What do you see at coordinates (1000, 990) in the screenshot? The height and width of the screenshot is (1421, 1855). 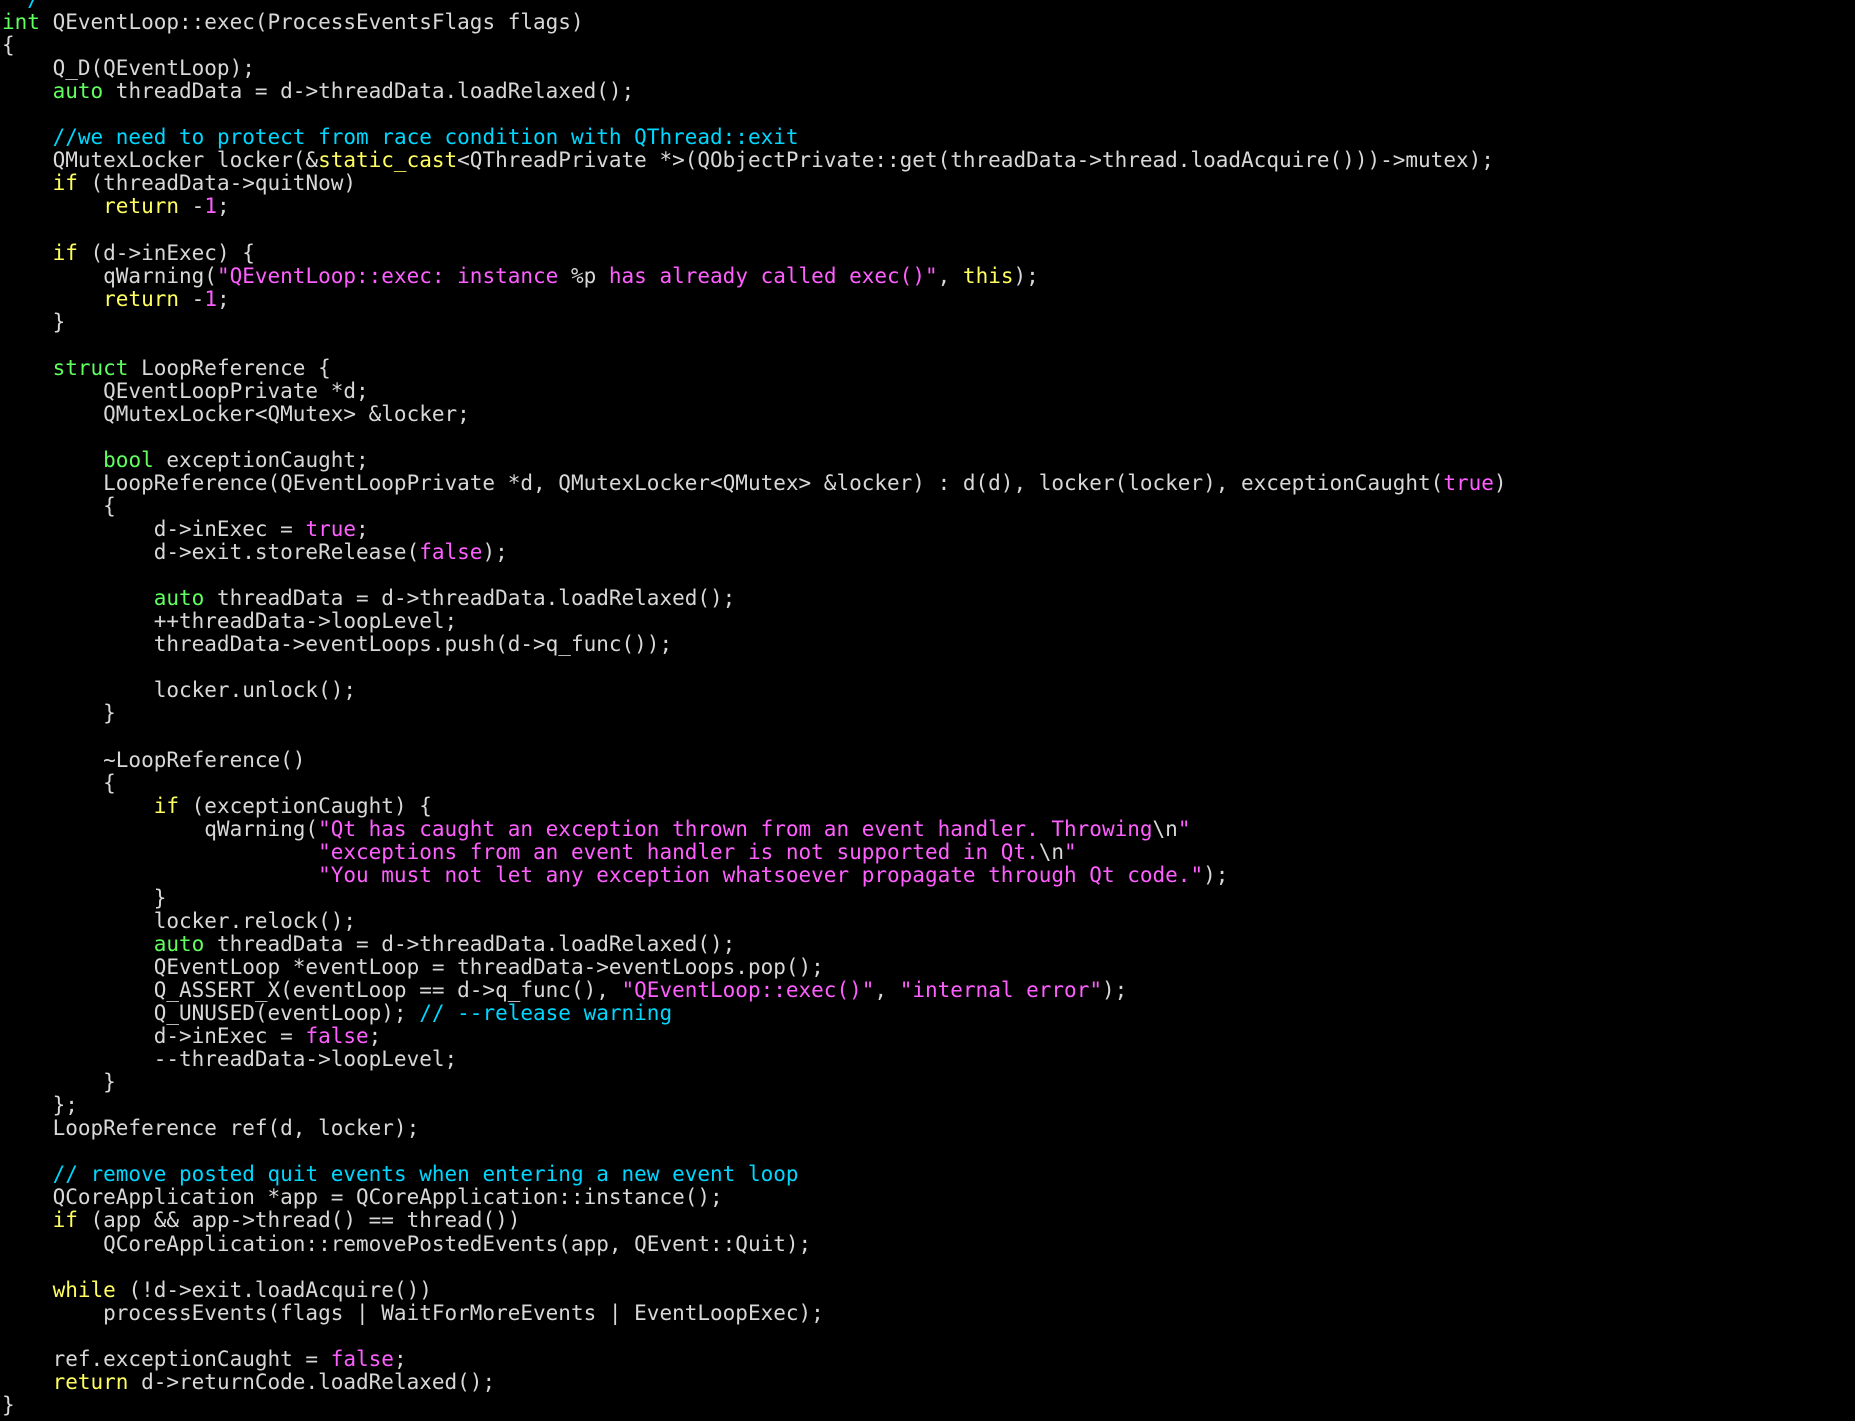 I see `code-token: "internal error"` at bounding box center [1000, 990].